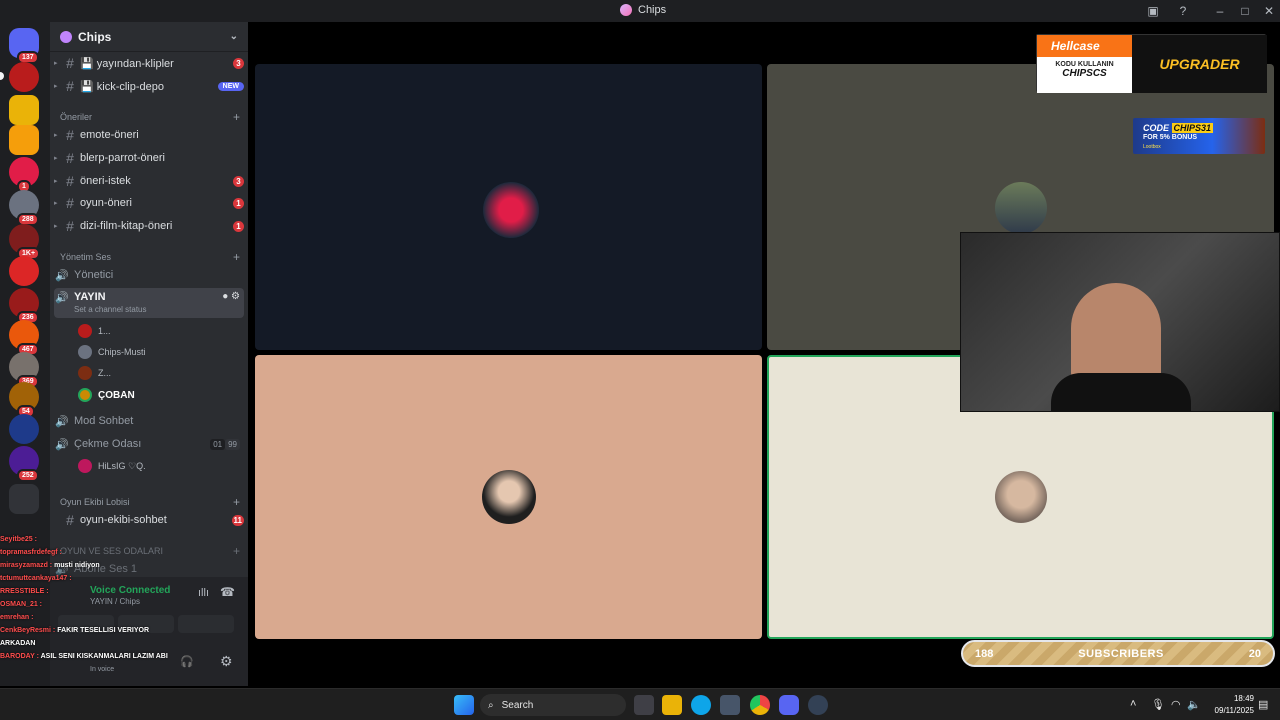  Describe the element at coordinates (24, 208) in the screenshot. I see `server-icon-chips: 288` at that location.